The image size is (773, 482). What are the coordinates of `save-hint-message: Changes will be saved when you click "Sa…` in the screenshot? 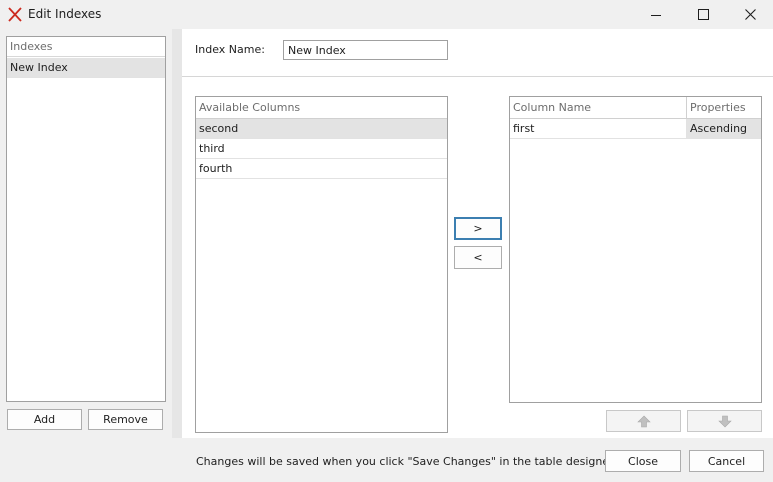 It's located at (406, 461).